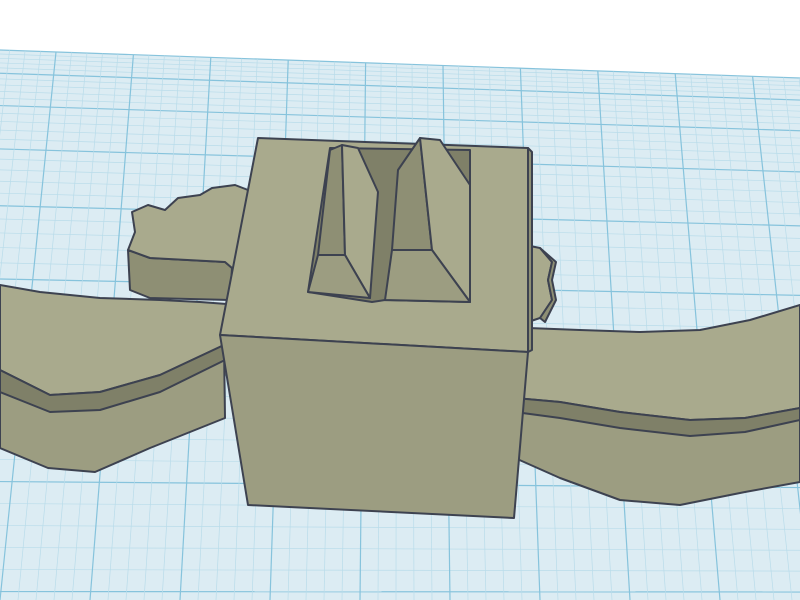  Describe the element at coordinates (374, 426) in the screenshot. I see `cube-front-face` at that location.